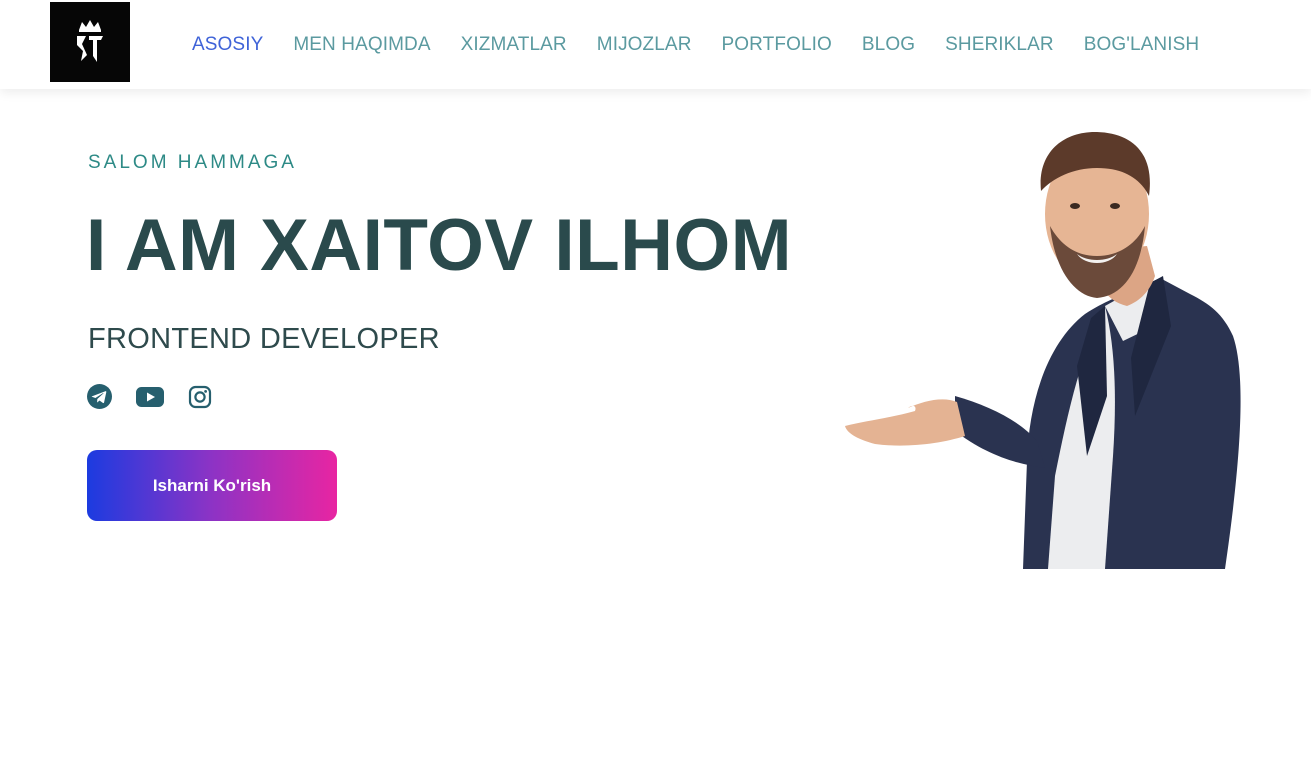  I want to click on telegram-icon, so click(99, 399).